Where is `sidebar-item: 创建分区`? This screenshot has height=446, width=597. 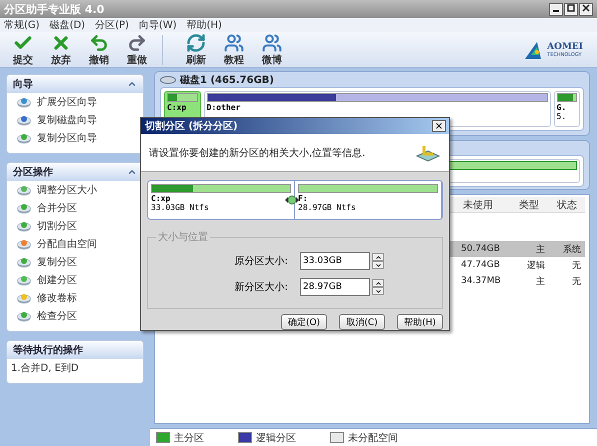 sidebar-item: 创建分区 is located at coordinates (75, 280).